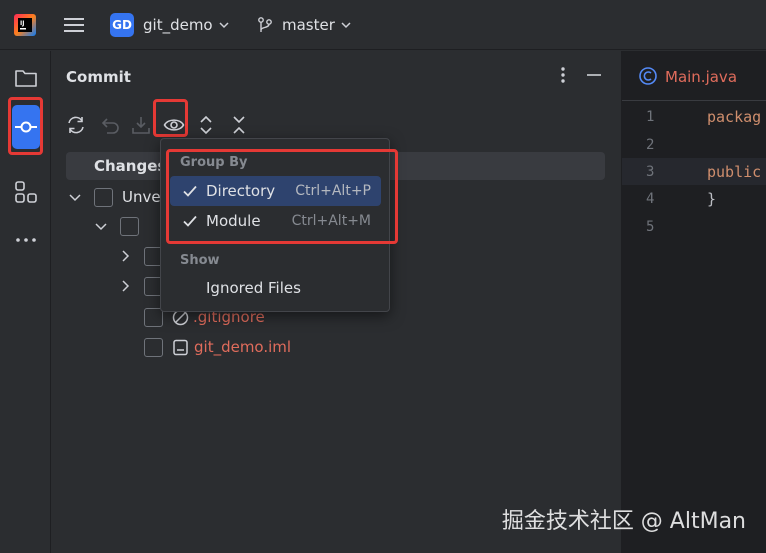 The width and height of the screenshot is (766, 553). I want to click on intellij-logo-icon: IJ, so click(25, 25).